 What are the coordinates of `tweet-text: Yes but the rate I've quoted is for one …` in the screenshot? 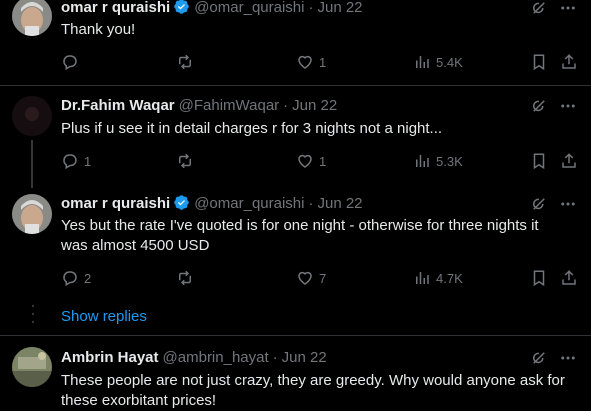 It's located at (300, 235).